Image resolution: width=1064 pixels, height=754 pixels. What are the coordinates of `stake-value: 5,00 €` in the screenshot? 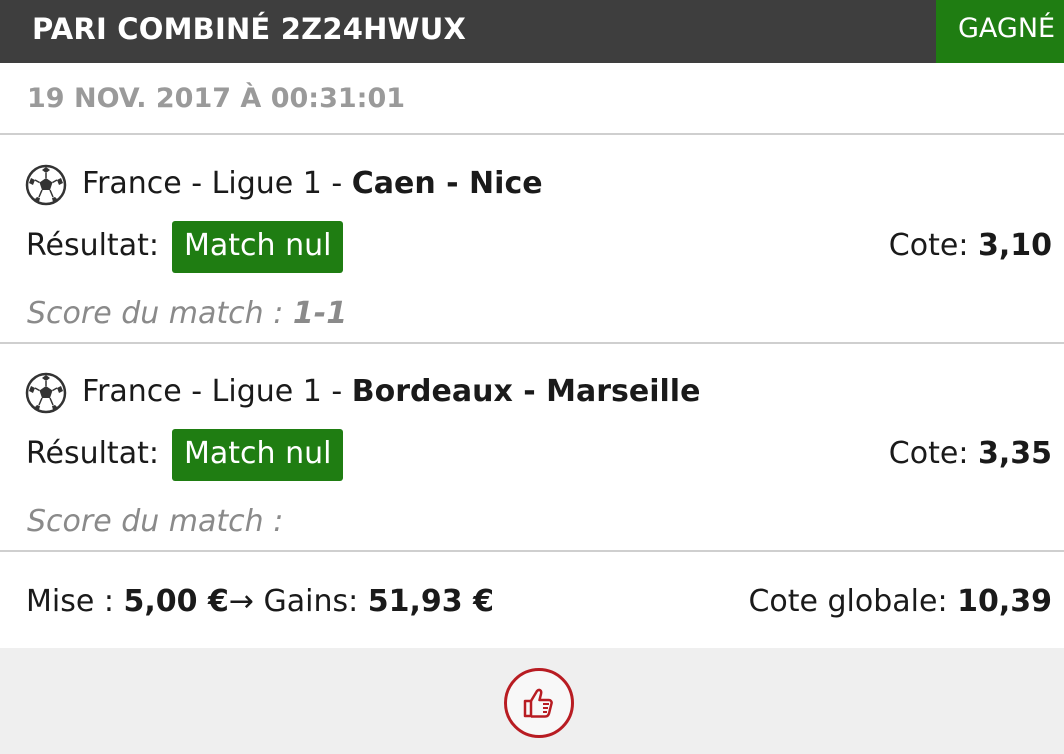 It's located at (176, 601).